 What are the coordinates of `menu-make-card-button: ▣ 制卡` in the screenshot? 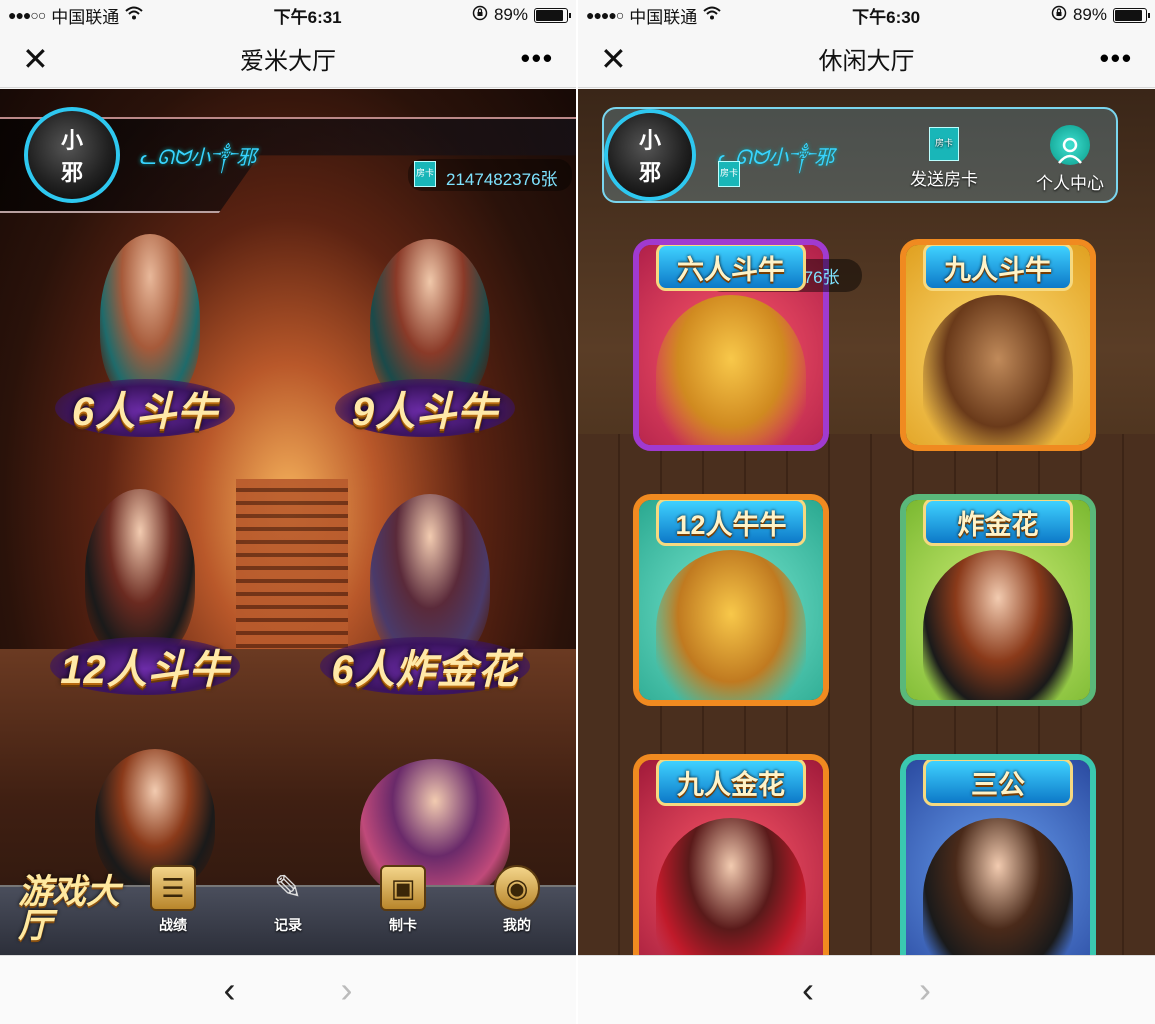 It's located at (403, 900).